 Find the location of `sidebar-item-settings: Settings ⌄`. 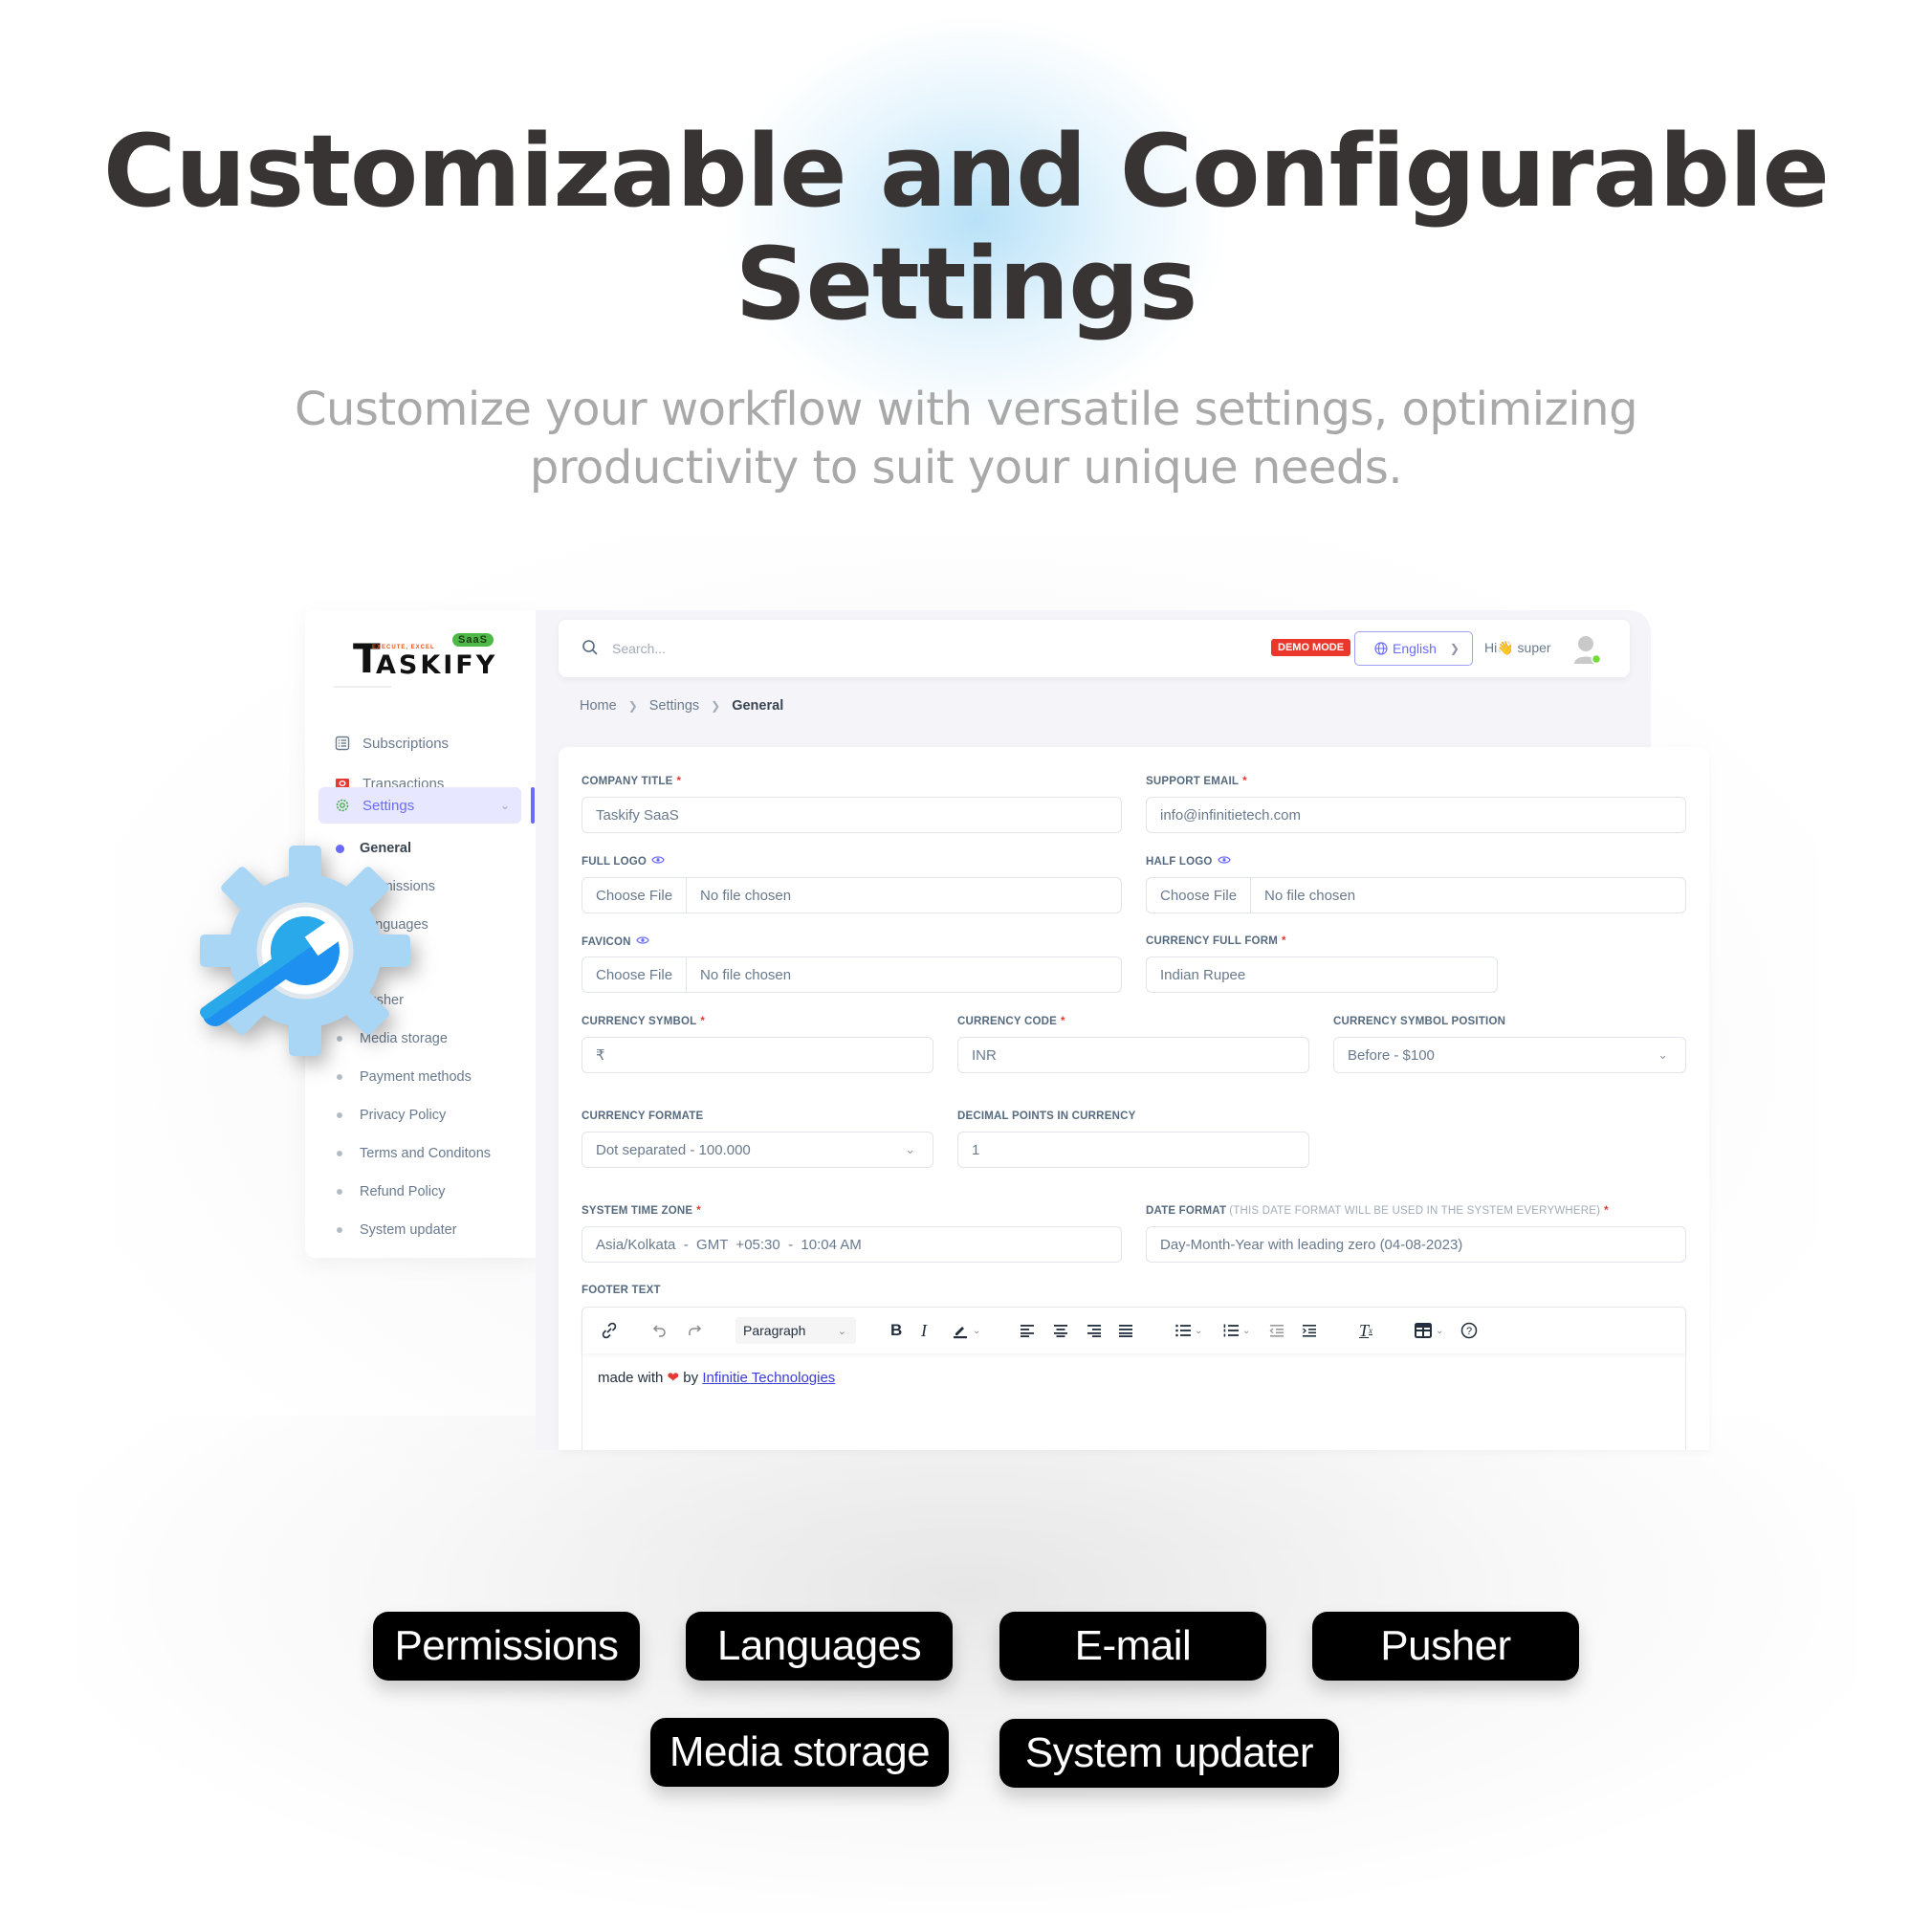

sidebar-item-settings: Settings ⌄ is located at coordinates (419, 806).